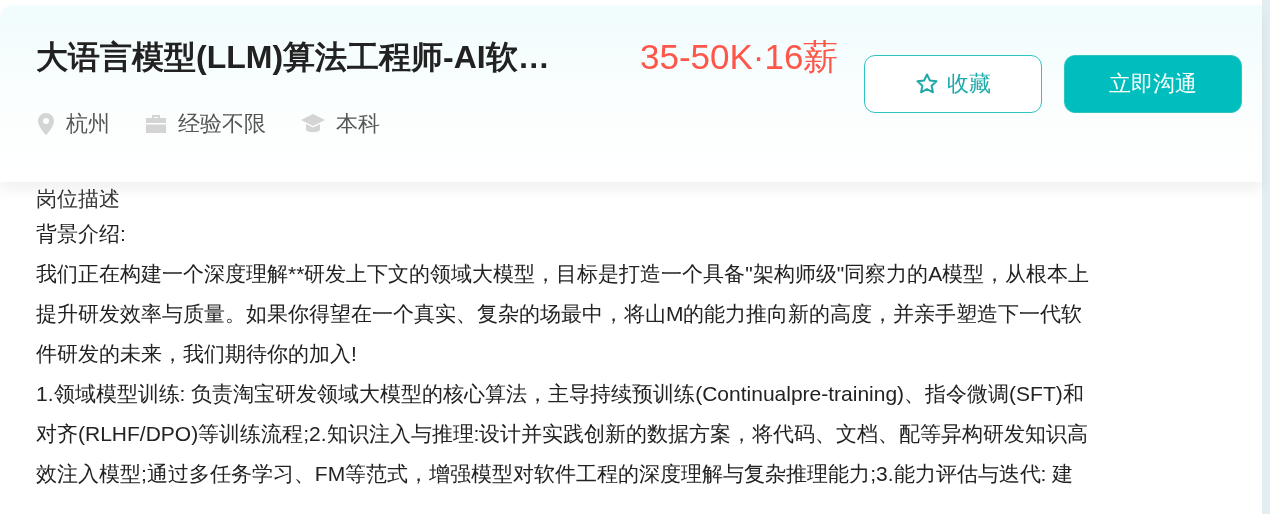  Describe the element at coordinates (739, 57) in the screenshot. I see `salary: 35-50K·16薪` at that location.